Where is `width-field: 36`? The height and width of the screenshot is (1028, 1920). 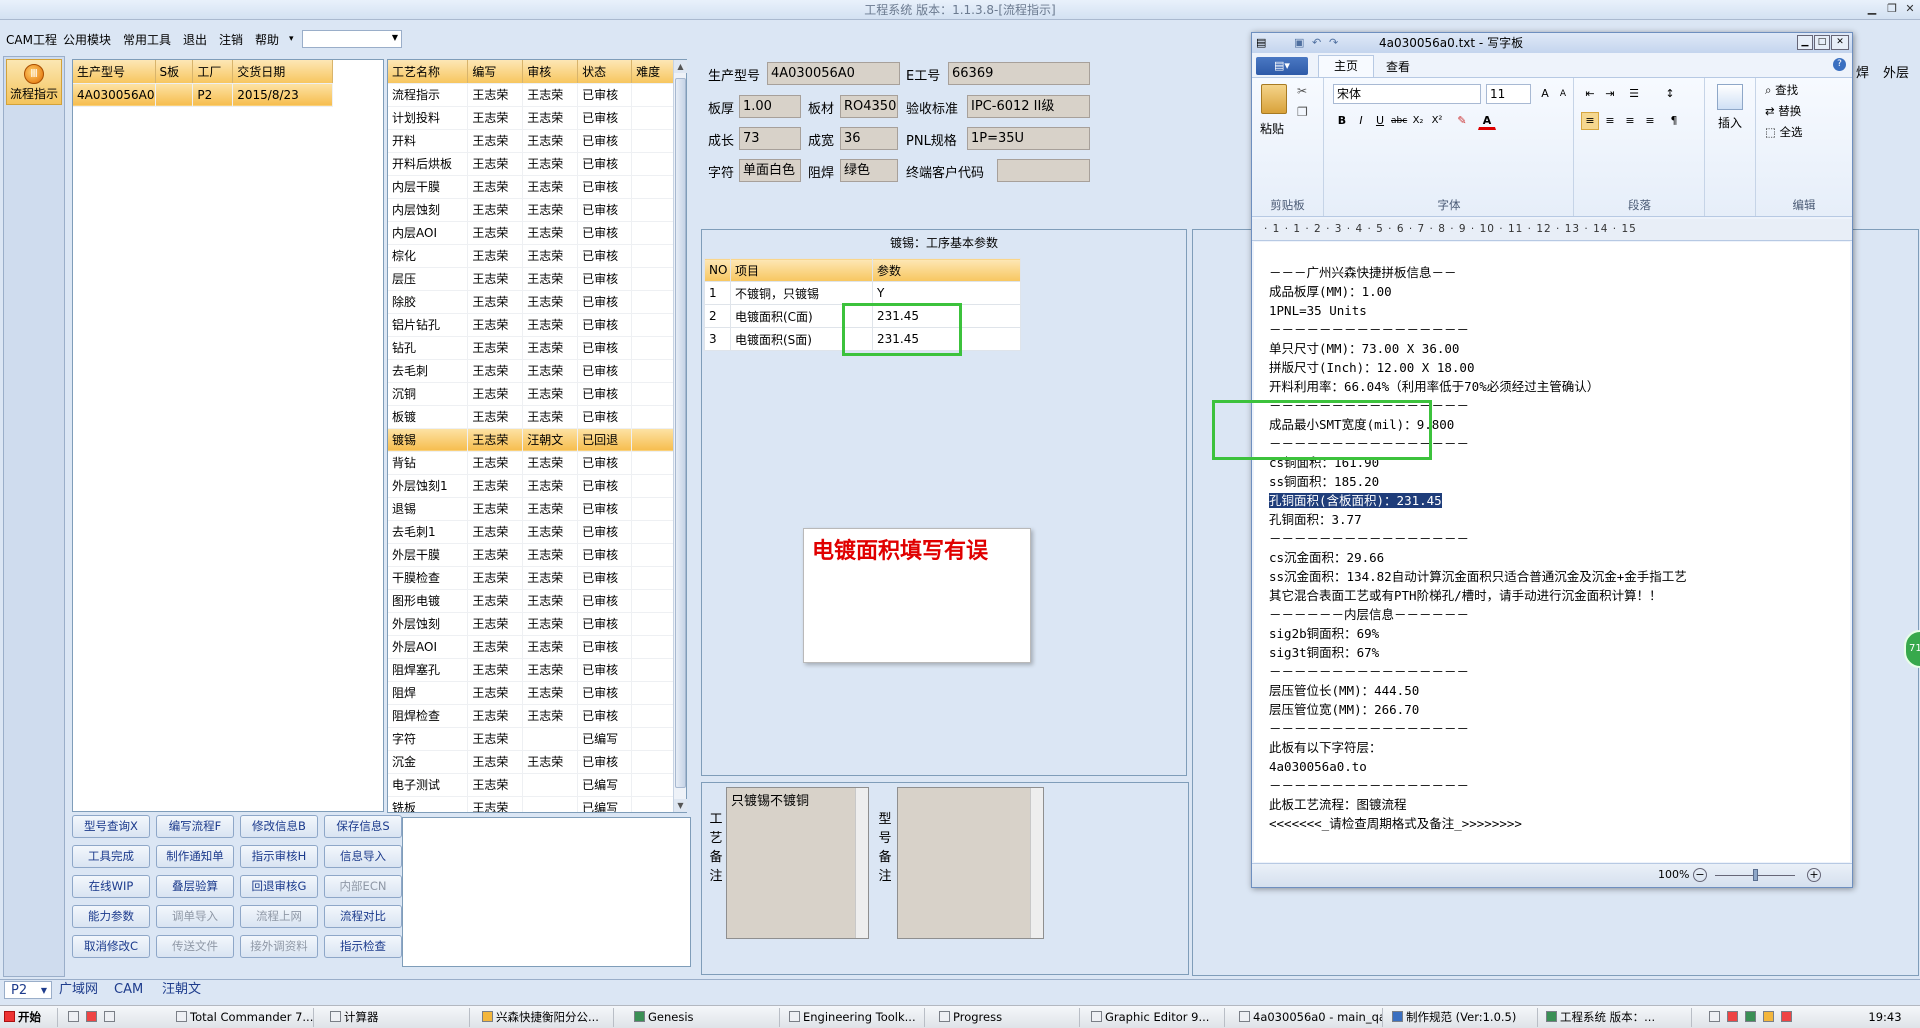
width-field: 36 is located at coordinates (869, 138).